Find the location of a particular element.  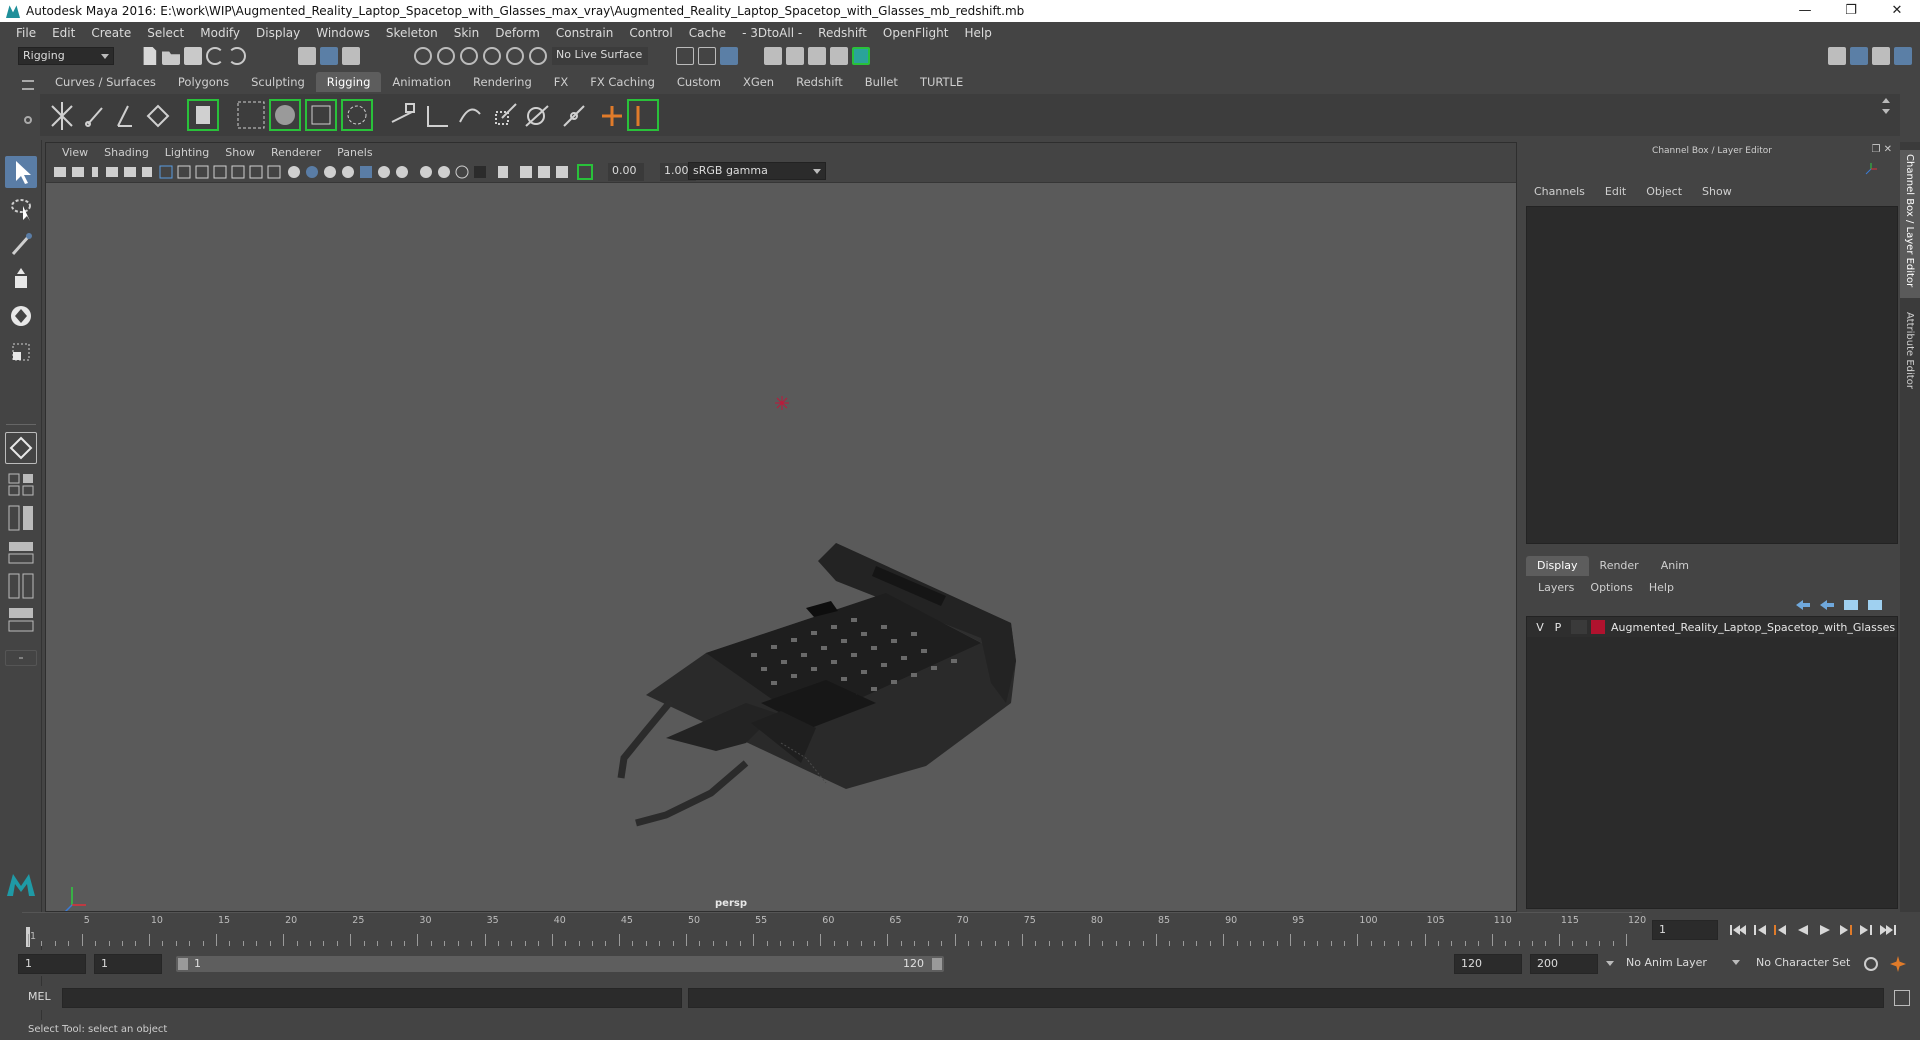

move-layer-up-icon is located at coordinates (1803, 605).